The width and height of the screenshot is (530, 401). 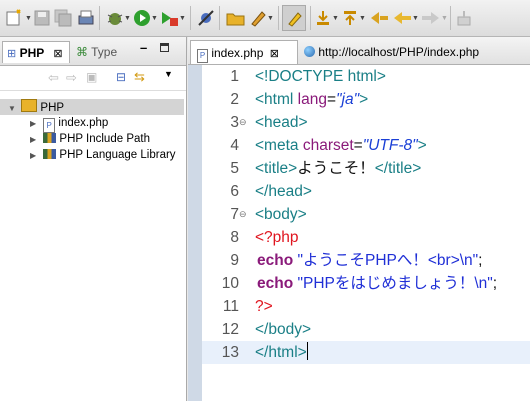 I want to click on save-all-icon, so click(x=63, y=18).